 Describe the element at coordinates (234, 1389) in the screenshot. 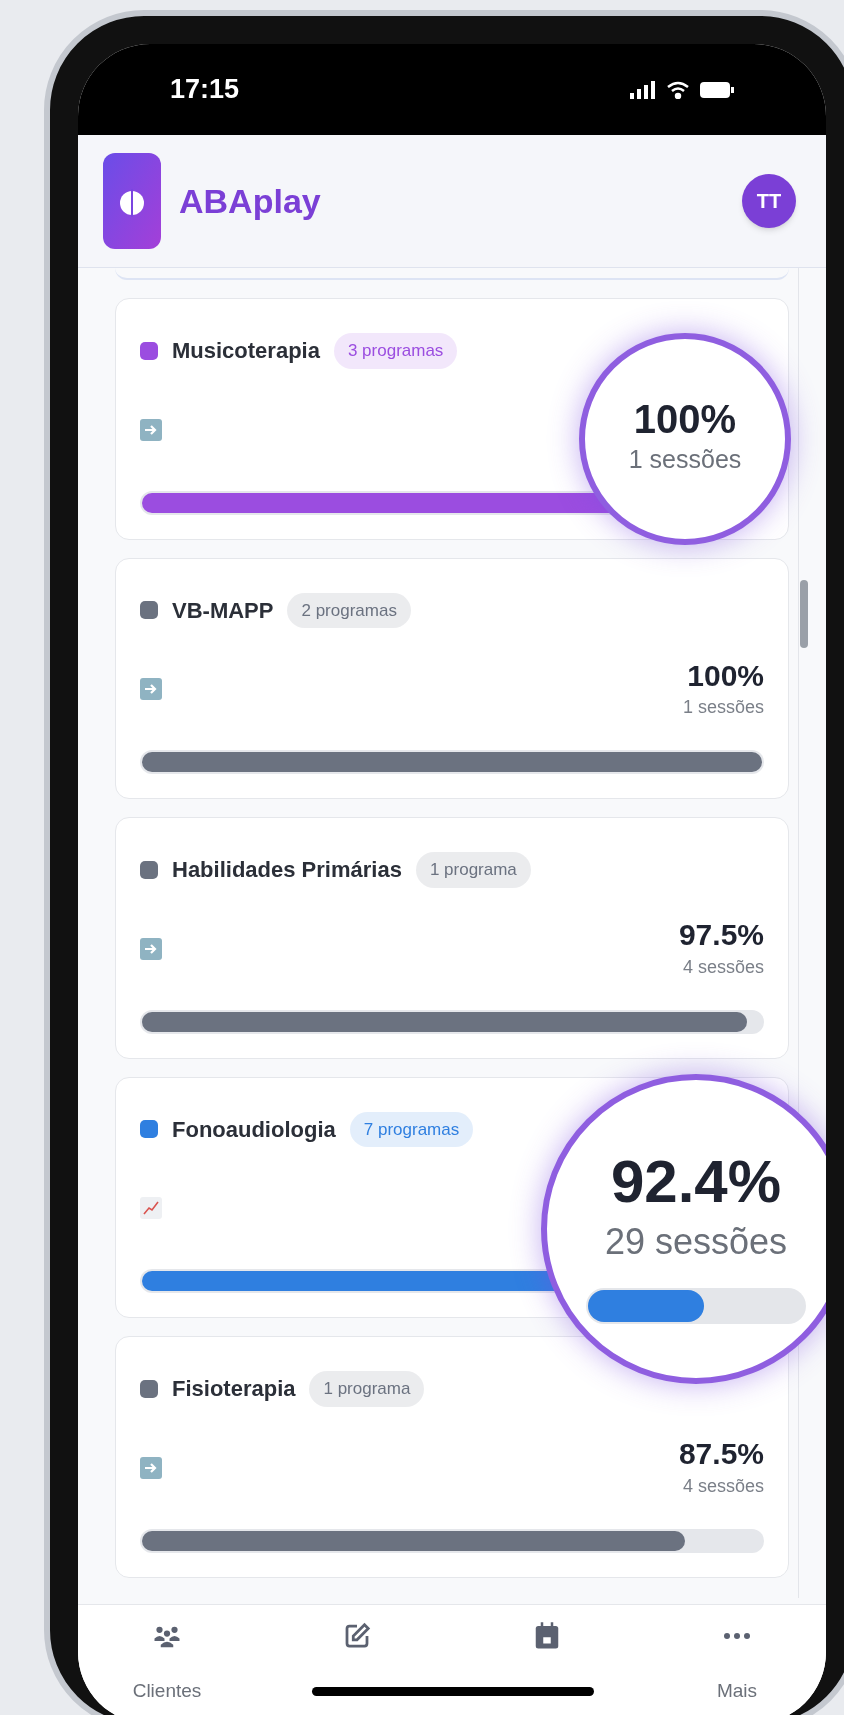

I see `program-name: Fisioterapia` at that location.